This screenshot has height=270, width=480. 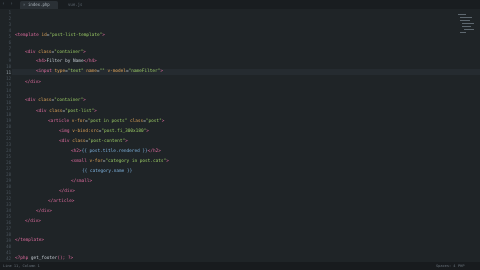 I want to click on status-syntax: PHP, so click(x=461, y=266).